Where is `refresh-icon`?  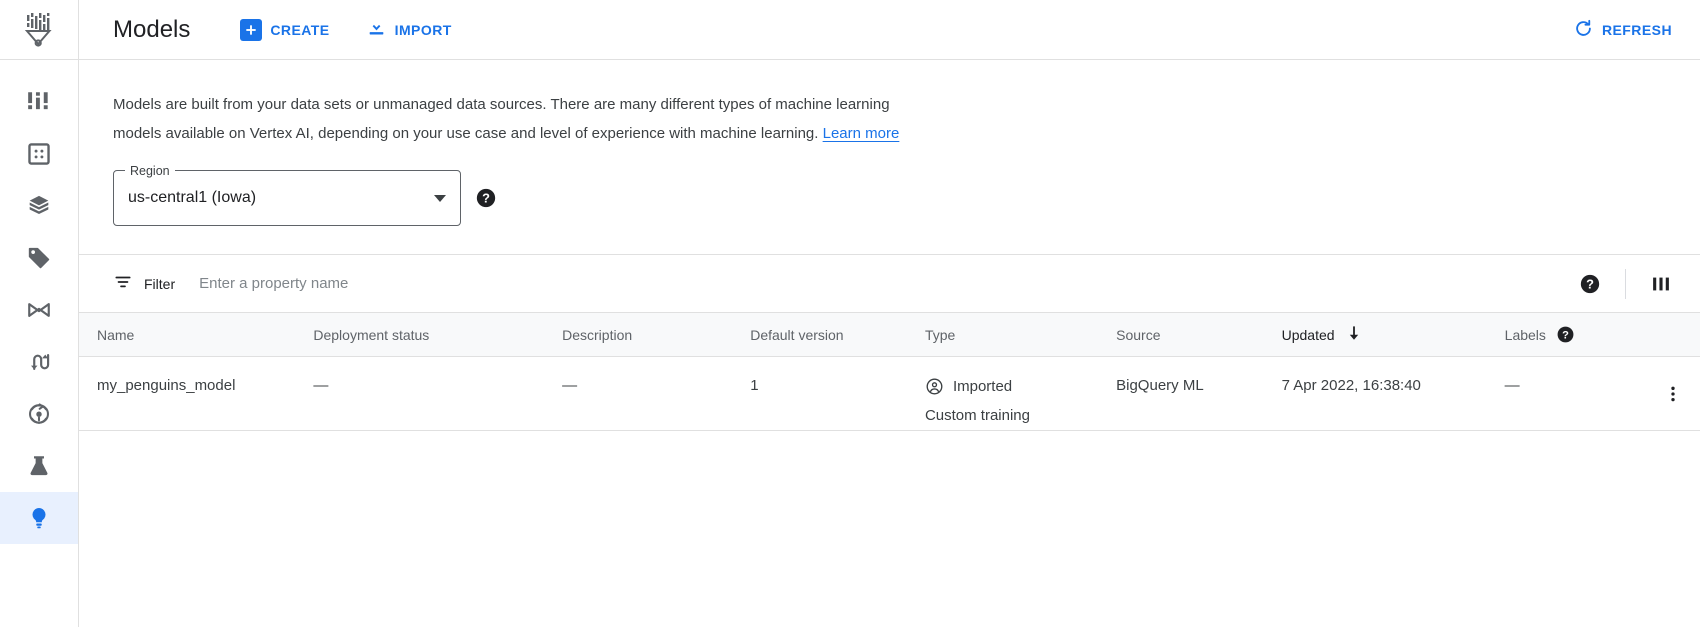
refresh-icon is located at coordinates (1583, 30).